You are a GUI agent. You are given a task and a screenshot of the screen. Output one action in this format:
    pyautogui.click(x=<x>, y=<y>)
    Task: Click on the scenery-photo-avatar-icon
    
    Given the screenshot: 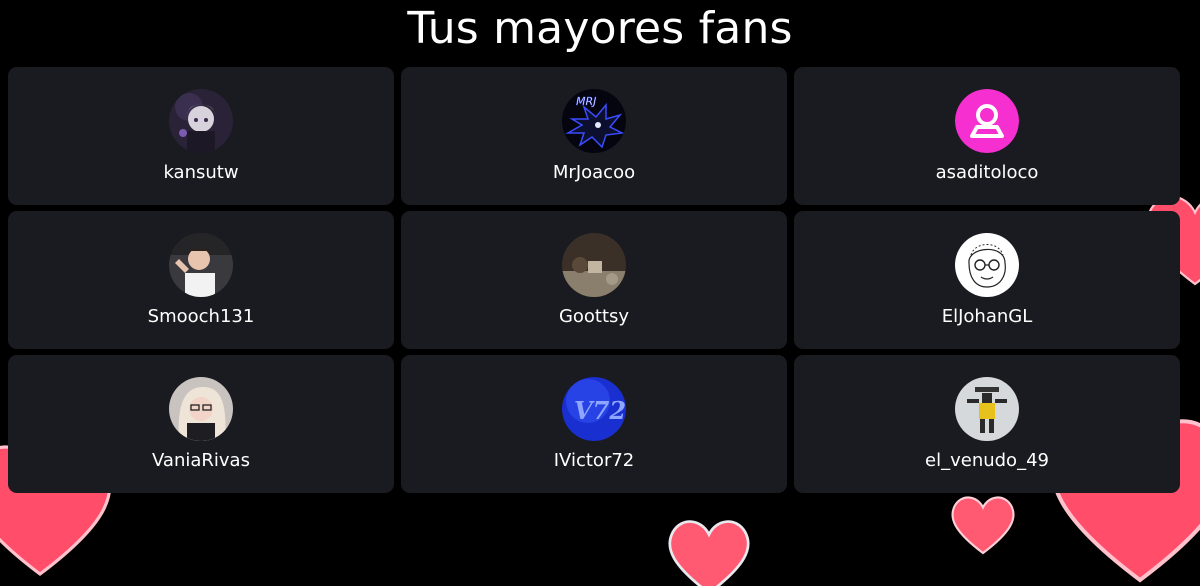 What is the action you would take?
    pyautogui.click(x=594, y=265)
    